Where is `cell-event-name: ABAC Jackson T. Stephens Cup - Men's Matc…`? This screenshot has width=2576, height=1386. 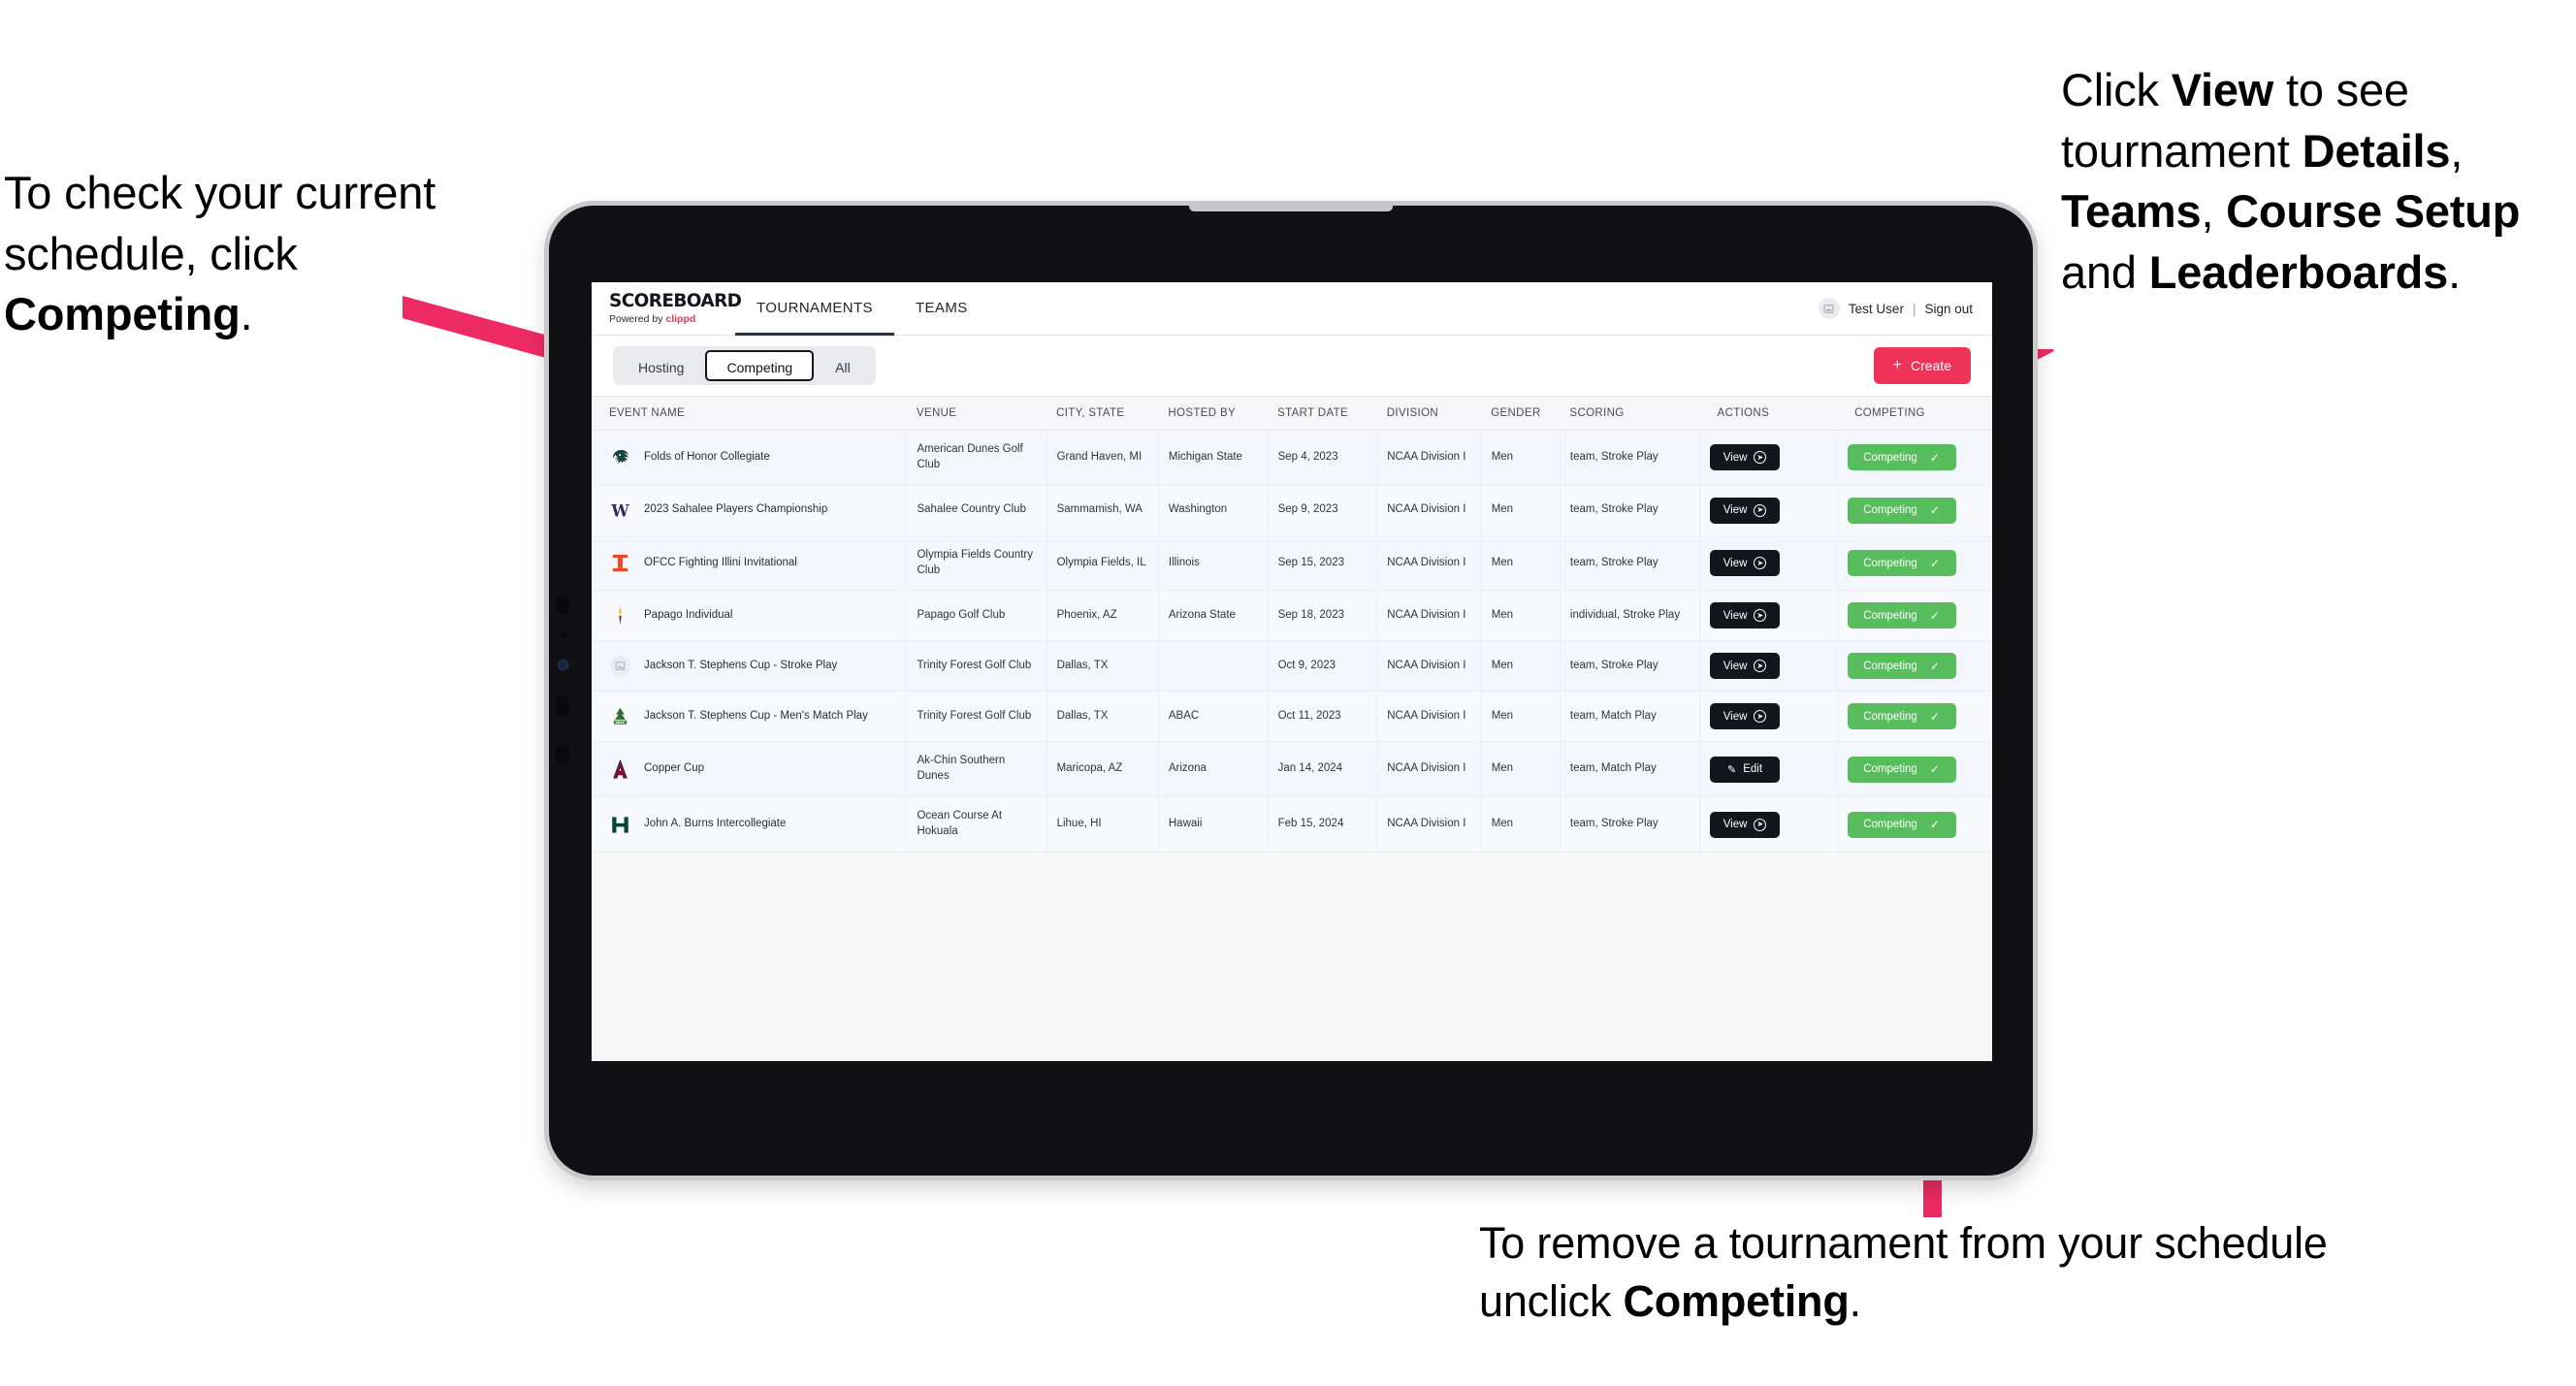
cell-event-name: ABAC Jackson T. Stephens Cup - Men's Matc… is located at coordinates (749, 717).